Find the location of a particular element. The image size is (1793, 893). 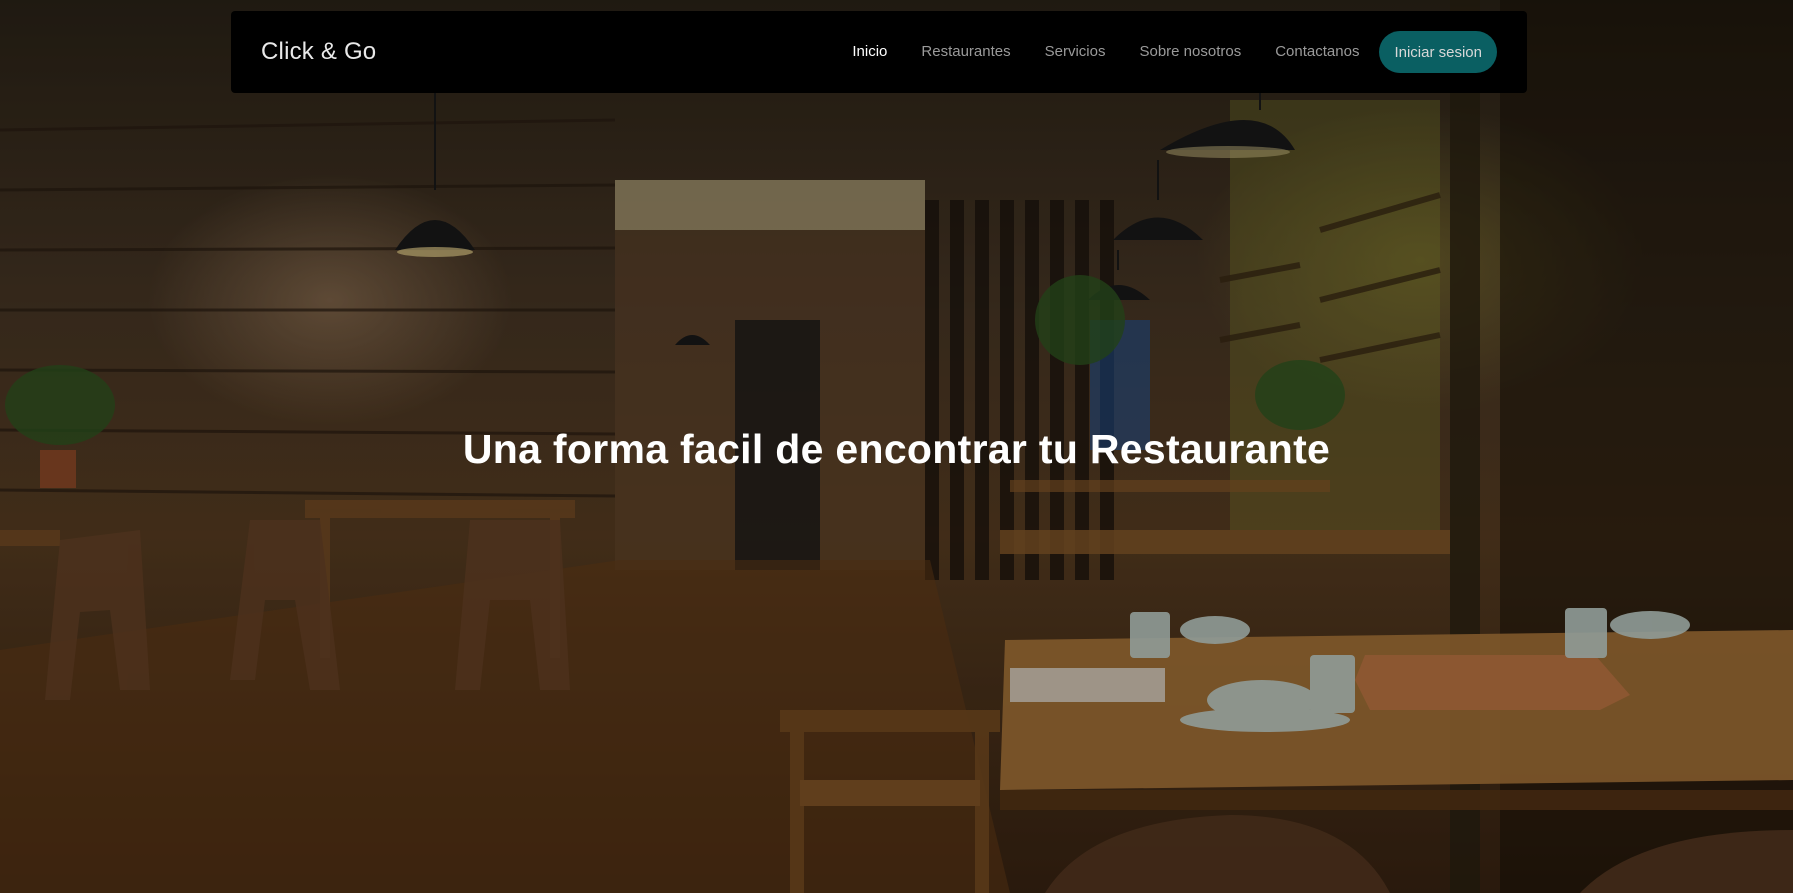

nav-link-sobre-nosotros: Sobre nosotros is located at coordinates (1190, 51).